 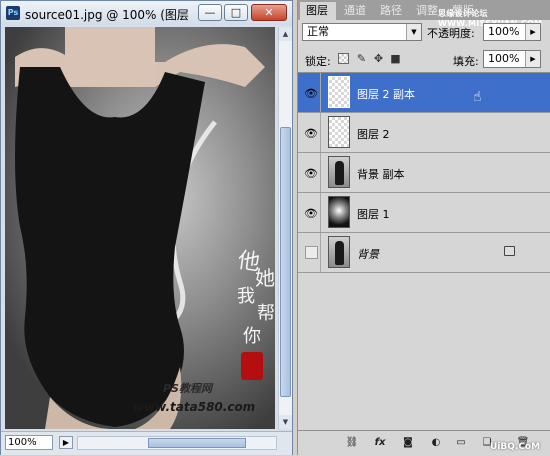 What do you see at coordinates (424, 14) in the screenshot?
I see `panel-tabs: 图层 通道 路径 调整 蒙版 思缘设计论坛 WWW.MISSYUAN.COM` at bounding box center [424, 14].